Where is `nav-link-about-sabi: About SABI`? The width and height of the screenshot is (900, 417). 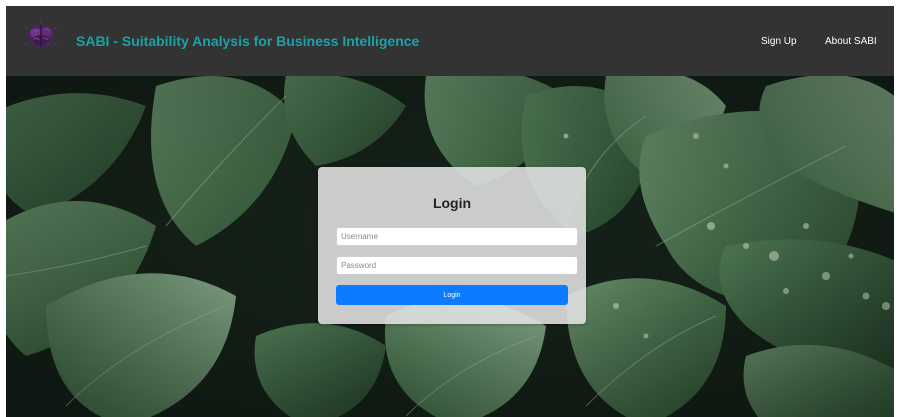
nav-link-about-sabi: About SABI is located at coordinates (851, 41).